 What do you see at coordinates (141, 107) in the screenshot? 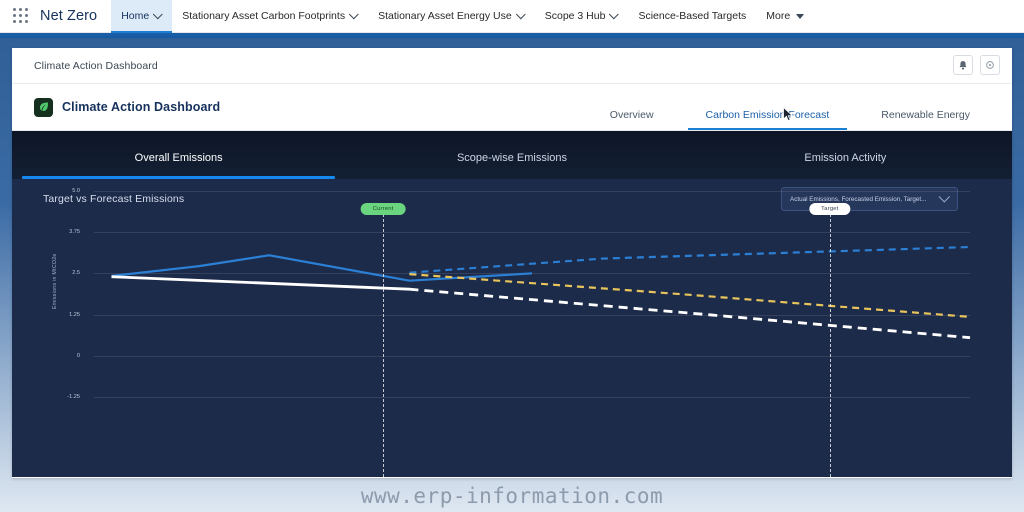
I see `page-title: Climate Action Dashboard` at bounding box center [141, 107].